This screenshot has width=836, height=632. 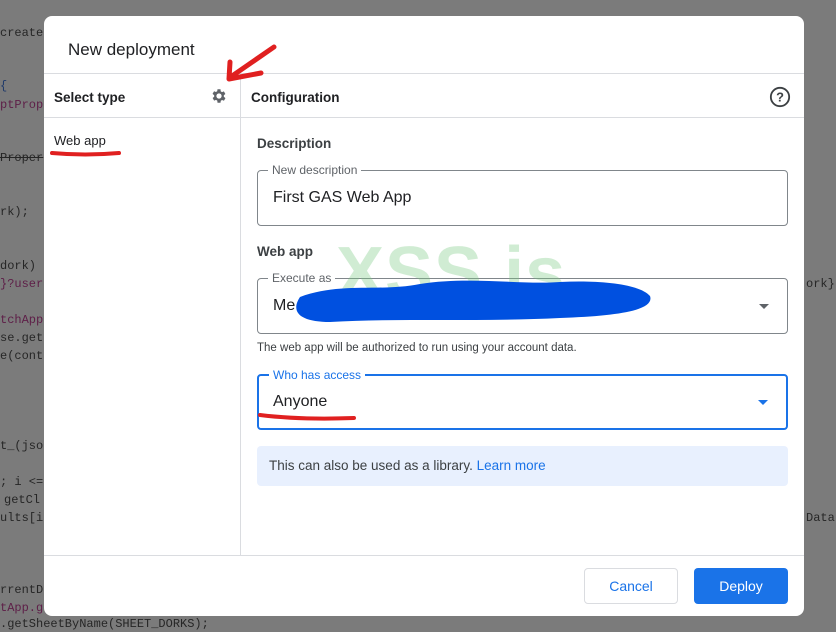 I want to click on code-line: ults[i, so click(x=22, y=518).